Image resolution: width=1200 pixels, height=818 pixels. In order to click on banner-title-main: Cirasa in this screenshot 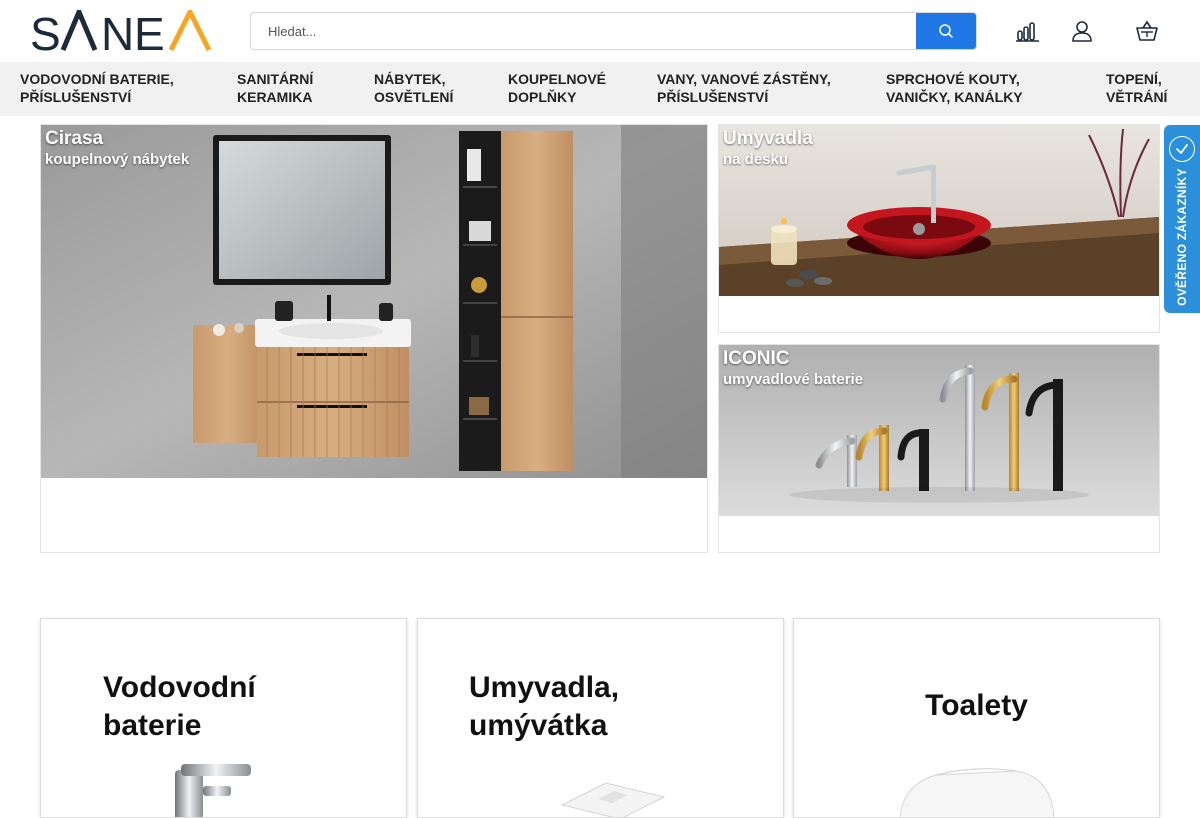, I will do `click(74, 138)`.